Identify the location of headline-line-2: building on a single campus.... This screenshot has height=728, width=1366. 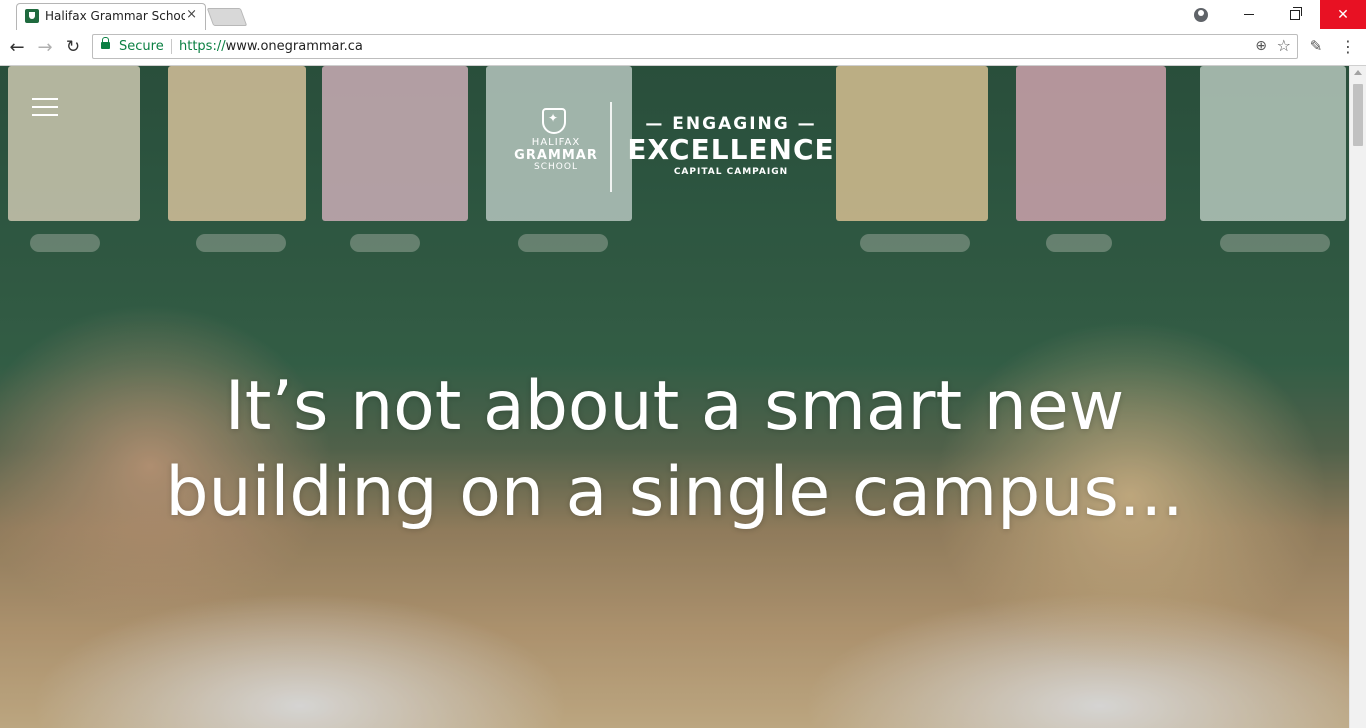
(674, 492).